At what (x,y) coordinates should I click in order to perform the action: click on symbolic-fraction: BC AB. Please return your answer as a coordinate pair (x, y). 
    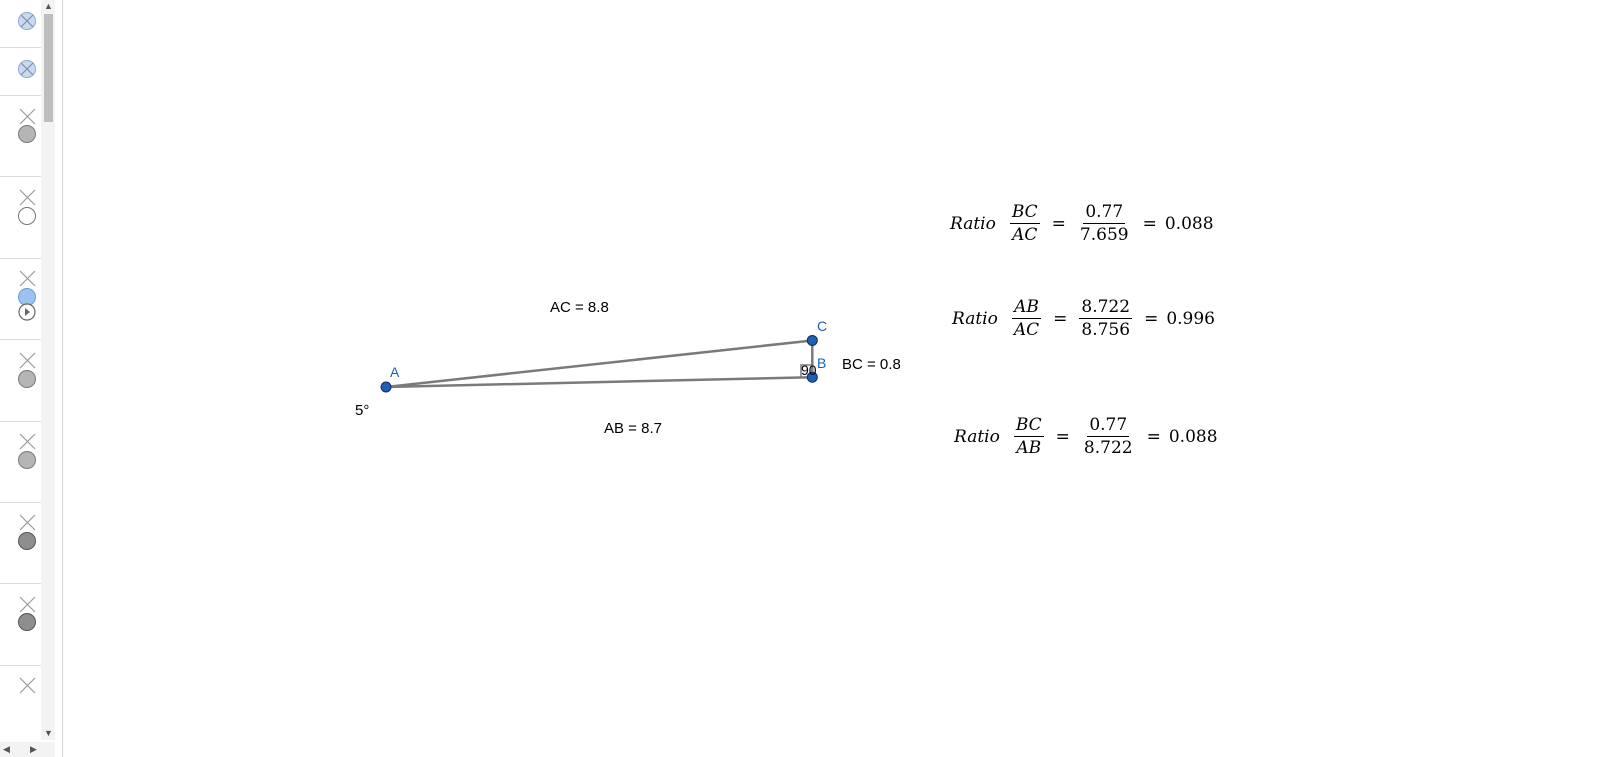
    Looking at the image, I should click on (1028, 436).